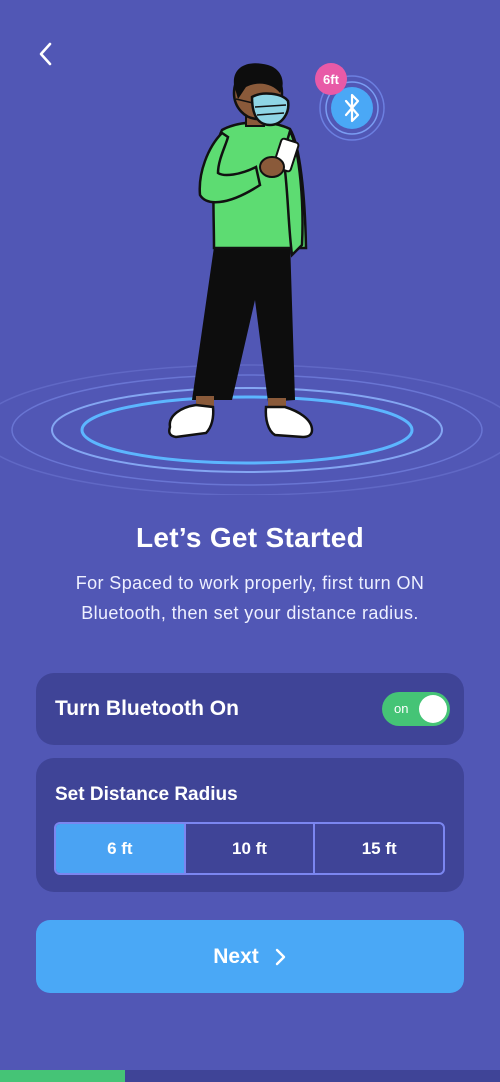 The image size is (500, 1082). Describe the element at coordinates (146, 794) in the screenshot. I see `distance-radius-label: Set Distance Radius` at that location.